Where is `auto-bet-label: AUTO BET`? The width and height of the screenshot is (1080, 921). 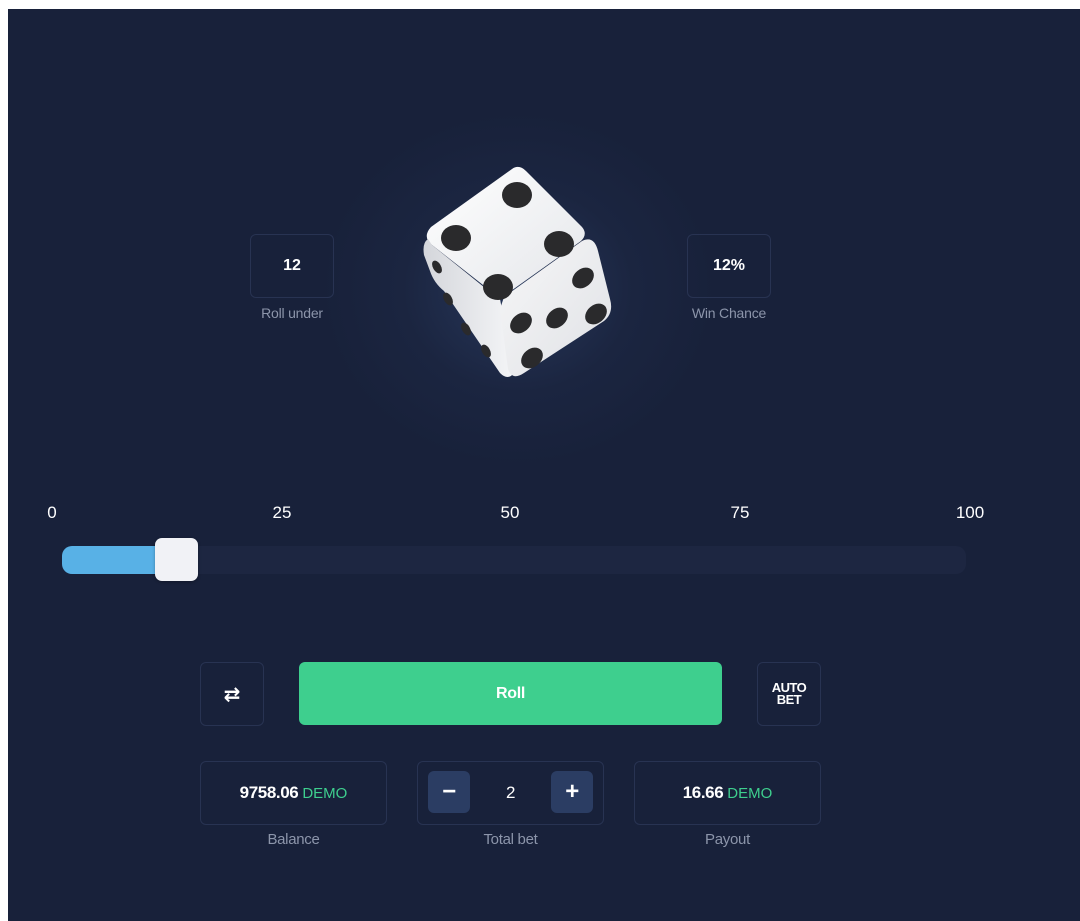
auto-bet-label: AUTO BET is located at coordinates (789, 694).